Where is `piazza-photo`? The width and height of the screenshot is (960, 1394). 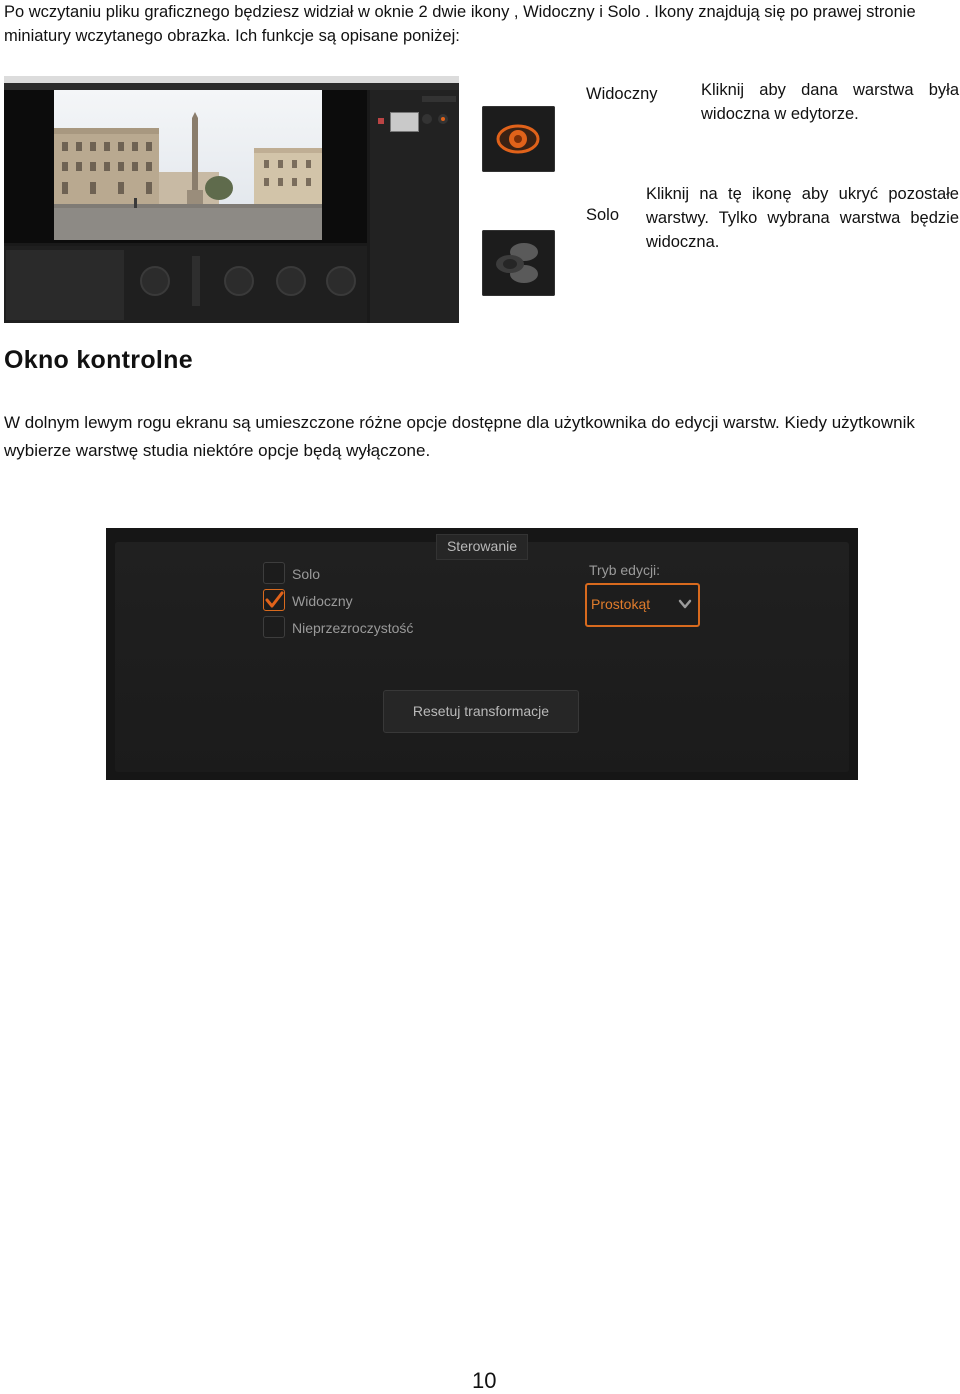
piazza-photo is located at coordinates (188, 165).